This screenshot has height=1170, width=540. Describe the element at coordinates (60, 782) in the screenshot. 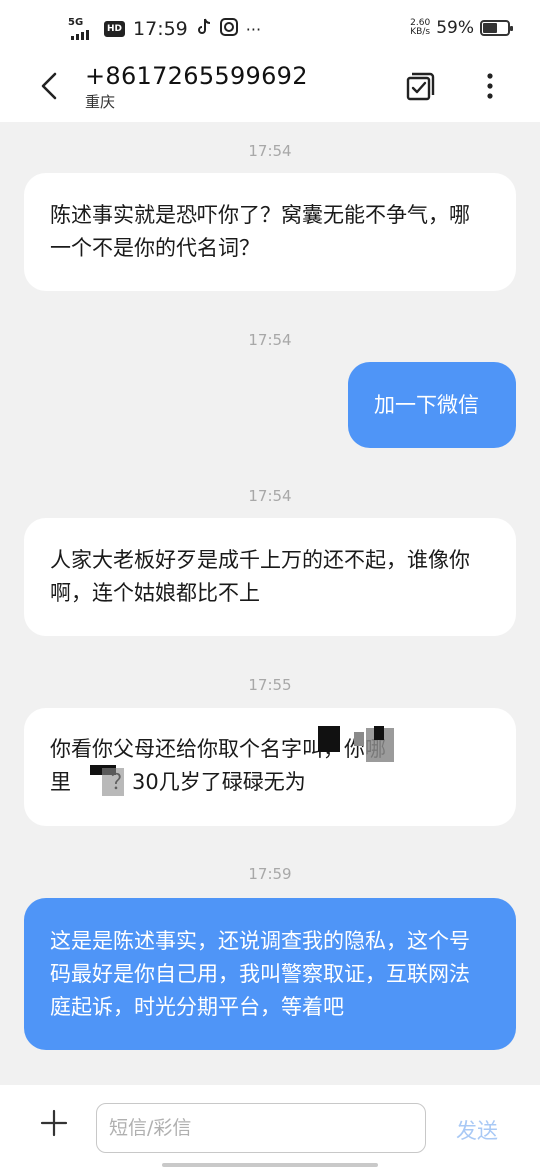

I see `message-text-part: 里` at that location.